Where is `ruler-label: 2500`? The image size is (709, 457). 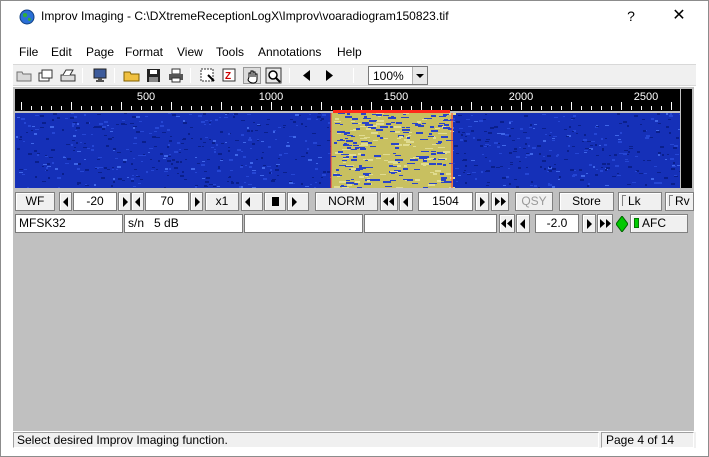
ruler-label: 2500 is located at coordinates (646, 97).